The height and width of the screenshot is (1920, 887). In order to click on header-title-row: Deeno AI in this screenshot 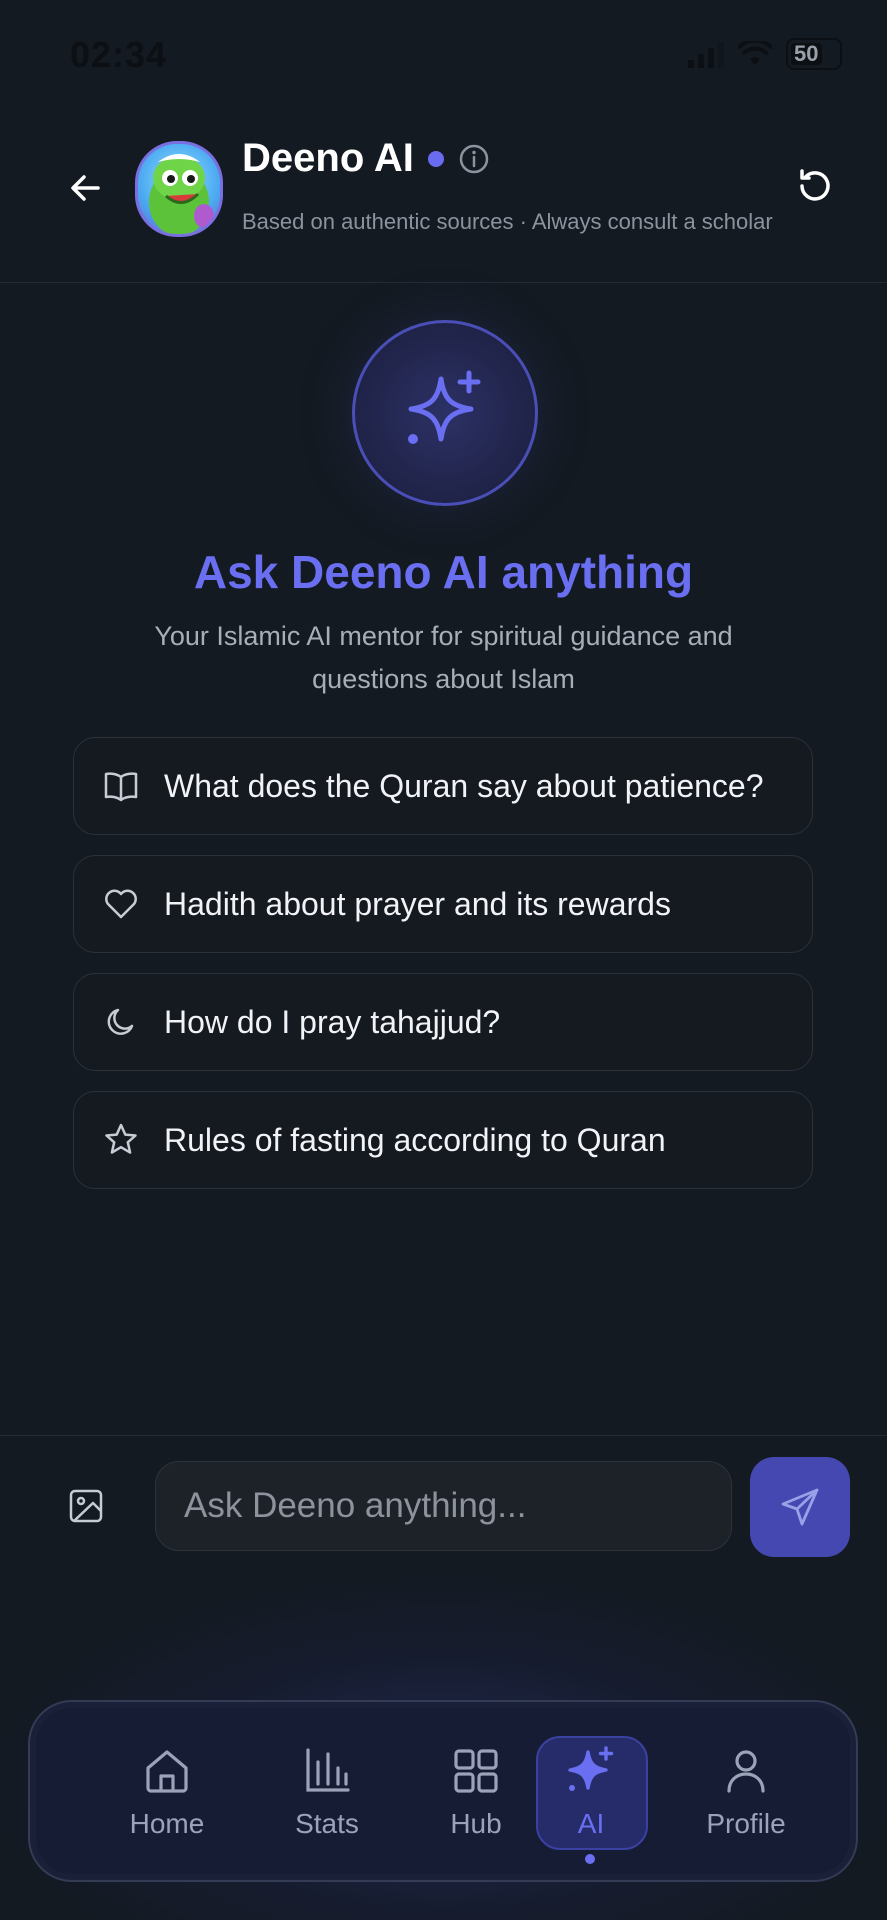, I will do `click(366, 158)`.